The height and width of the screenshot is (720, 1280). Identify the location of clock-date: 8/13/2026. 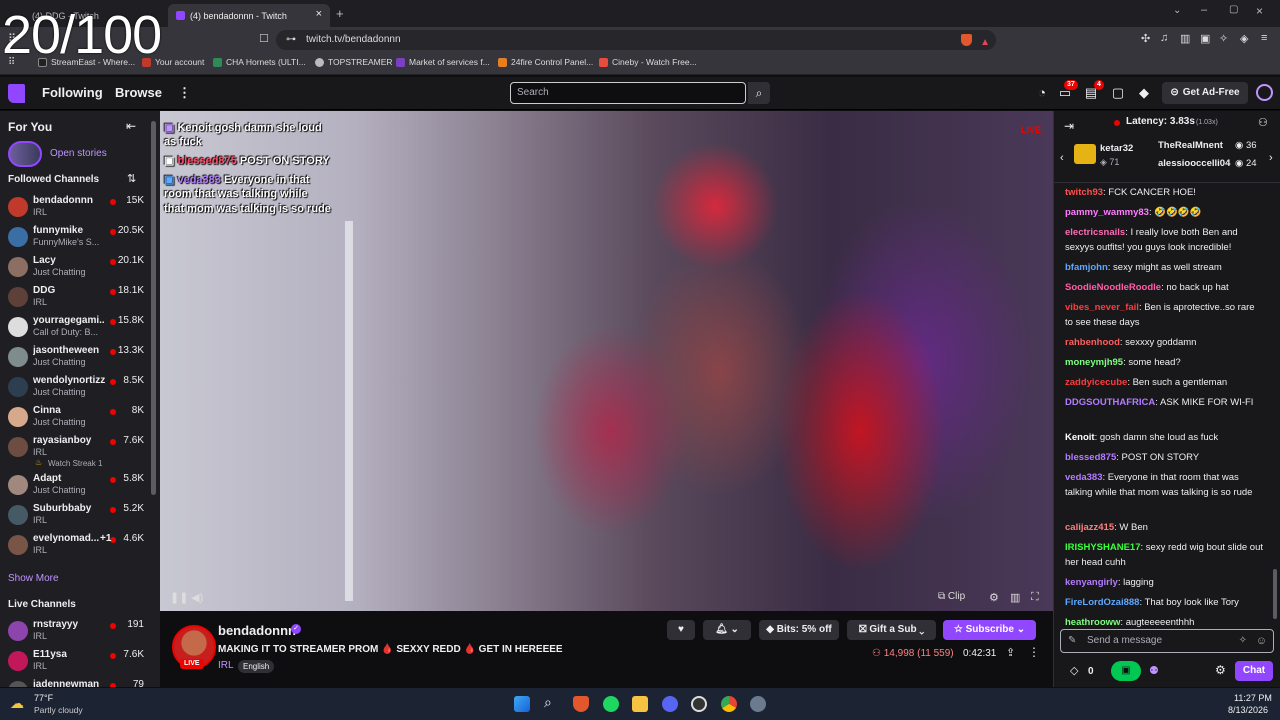
(1248, 710).